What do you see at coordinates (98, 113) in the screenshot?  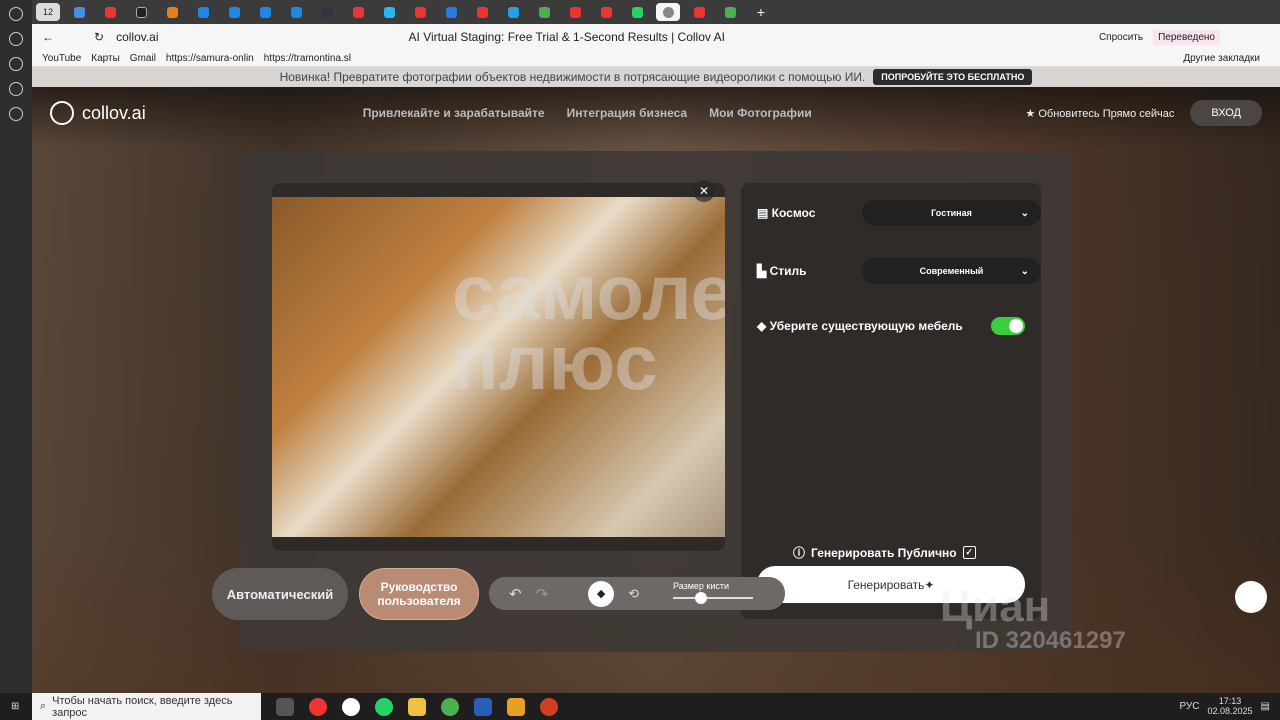 I see `logo: collov.ai` at bounding box center [98, 113].